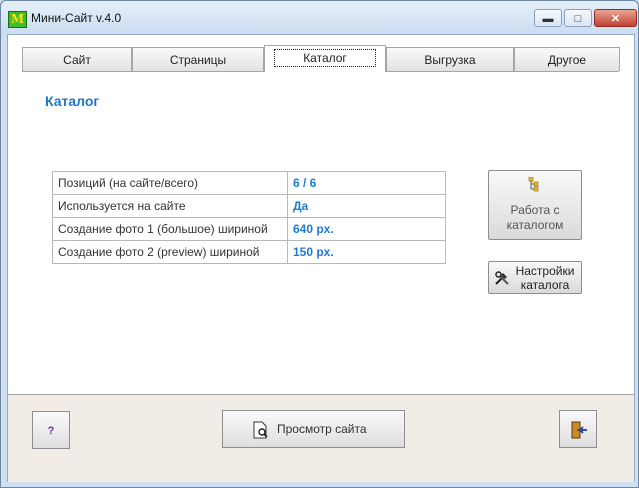 This screenshot has height=488, width=639. What do you see at coordinates (567, 59) in the screenshot?
I see `tab-other: Другое` at bounding box center [567, 59].